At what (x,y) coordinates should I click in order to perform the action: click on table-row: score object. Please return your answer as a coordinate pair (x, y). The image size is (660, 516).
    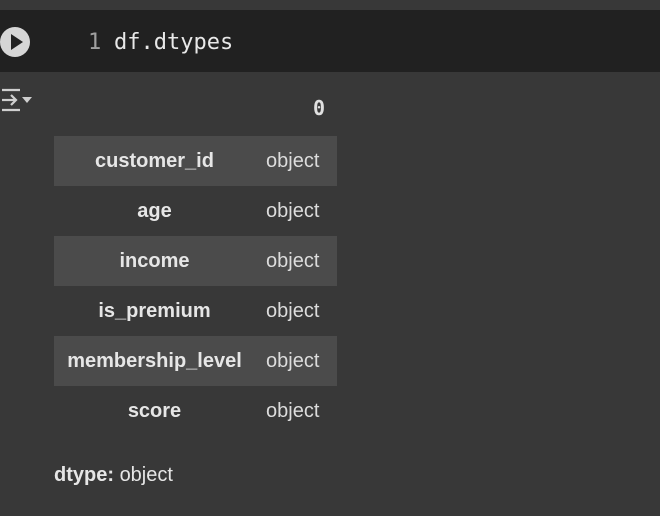
    Looking at the image, I should click on (195, 411).